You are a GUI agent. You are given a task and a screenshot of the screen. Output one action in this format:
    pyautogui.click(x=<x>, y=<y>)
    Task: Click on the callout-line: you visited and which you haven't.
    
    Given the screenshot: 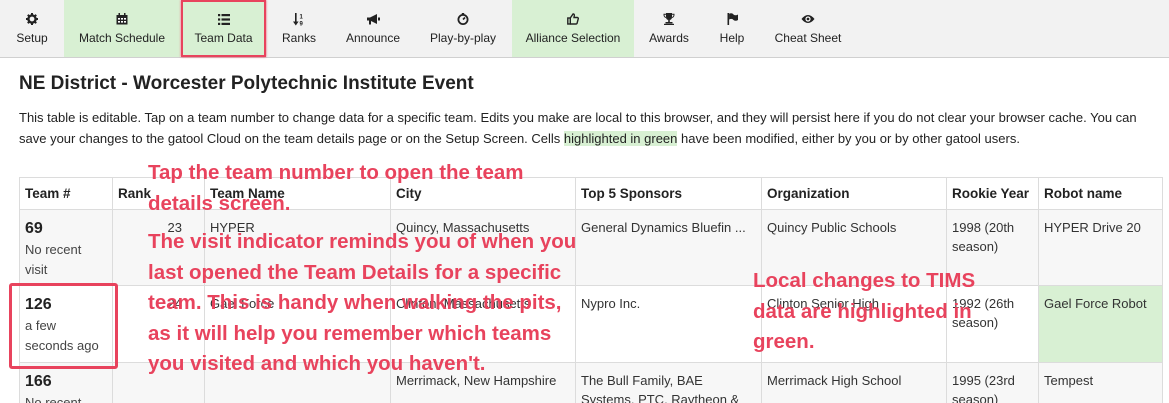 What is the action you would take?
    pyautogui.click(x=317, y=363)
    